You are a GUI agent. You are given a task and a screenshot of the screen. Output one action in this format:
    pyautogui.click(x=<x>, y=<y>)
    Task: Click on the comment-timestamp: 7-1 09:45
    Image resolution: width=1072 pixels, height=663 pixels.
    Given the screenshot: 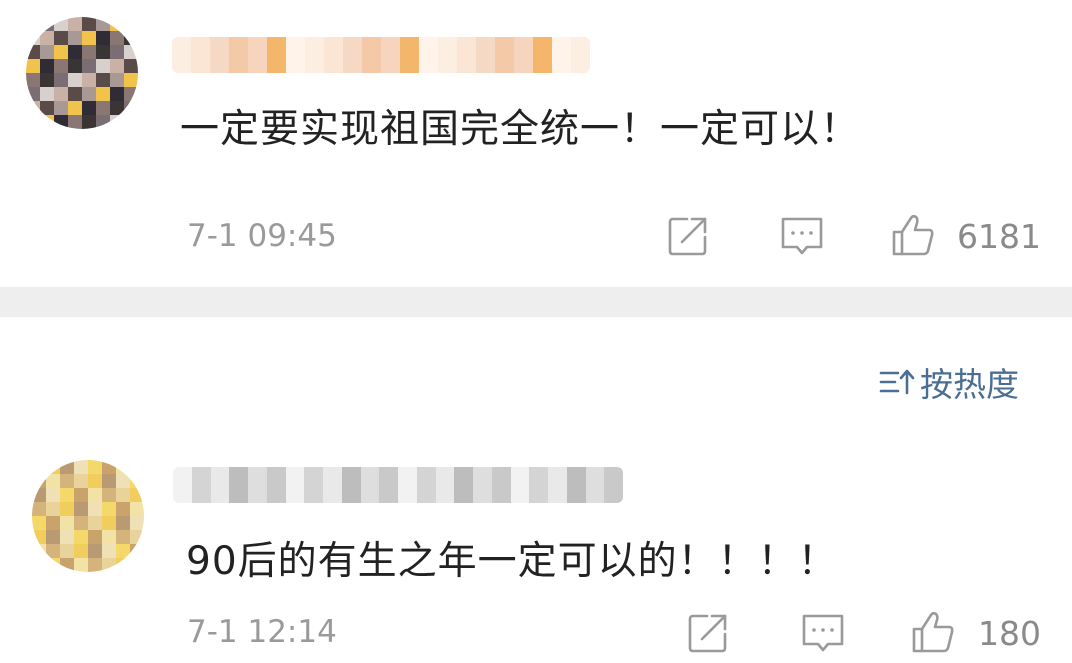 What is the action you would take?
    pyautogui.click(x=262, y=236)
    